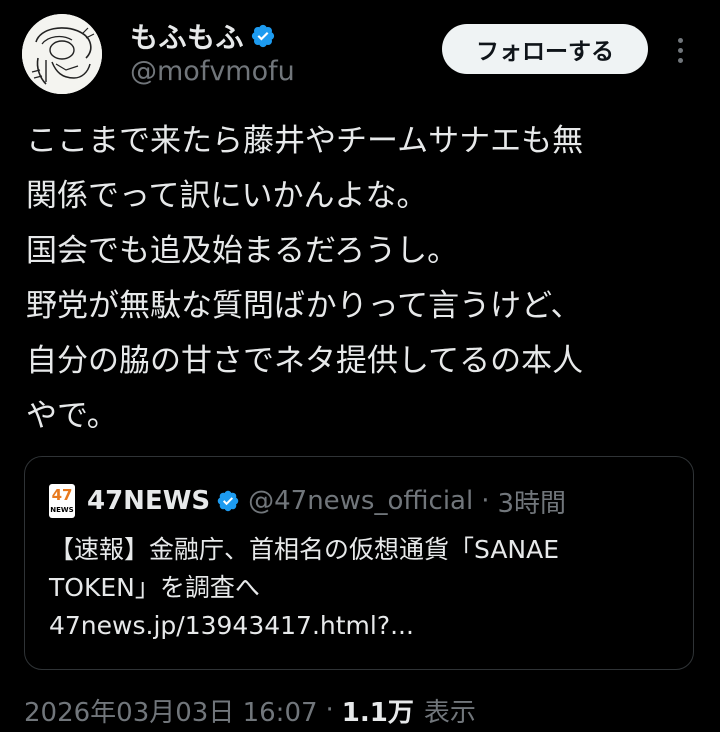 The width and height of the screenshot is (720, 732). What do you see at coordinates (187, 36) in the screenshot?
I see `author-display-name: もふもふ` at bounding box center [187, 36].